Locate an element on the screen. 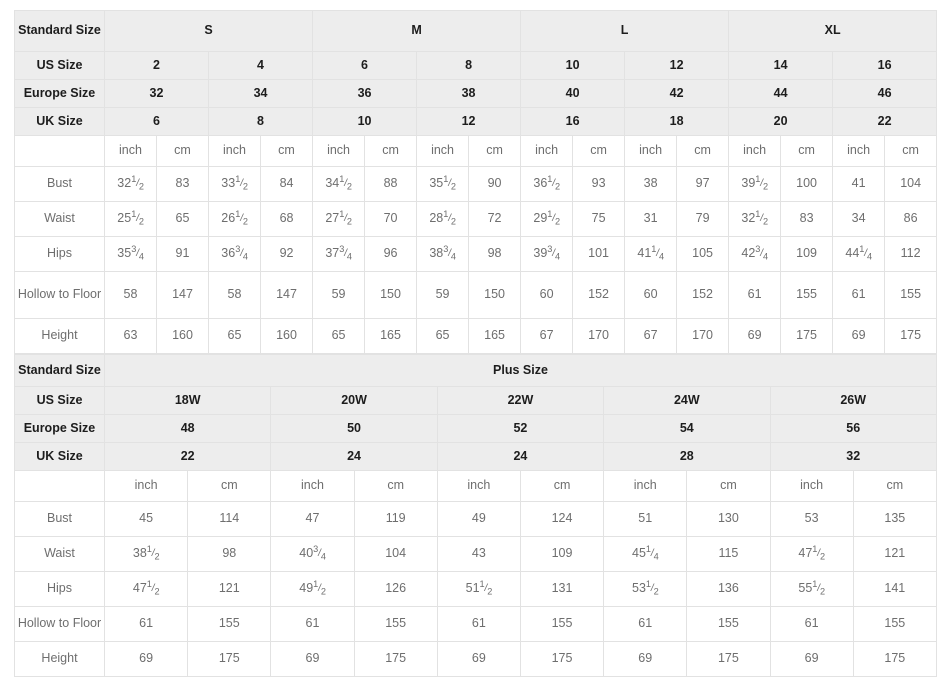 The height and width of the screenshot is (677, 952). uk-size-value-6: 20 is located at coordinates (781, 121).